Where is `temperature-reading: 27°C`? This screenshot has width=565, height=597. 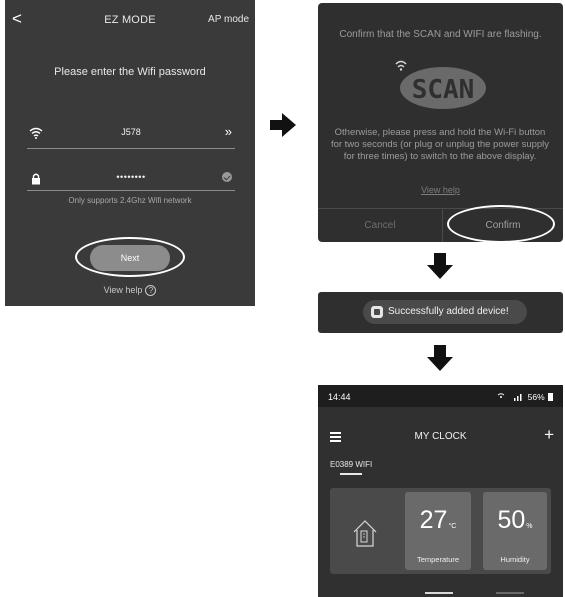 temperature-reading: 27°C is located at coordinates (438, 520).